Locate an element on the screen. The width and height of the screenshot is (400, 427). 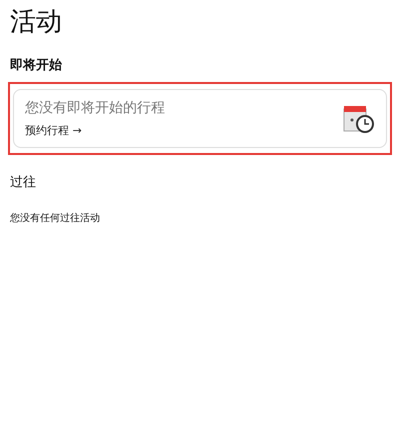
empty-message: 您没有即将开始的行程 is located at coordinates (95, 108).